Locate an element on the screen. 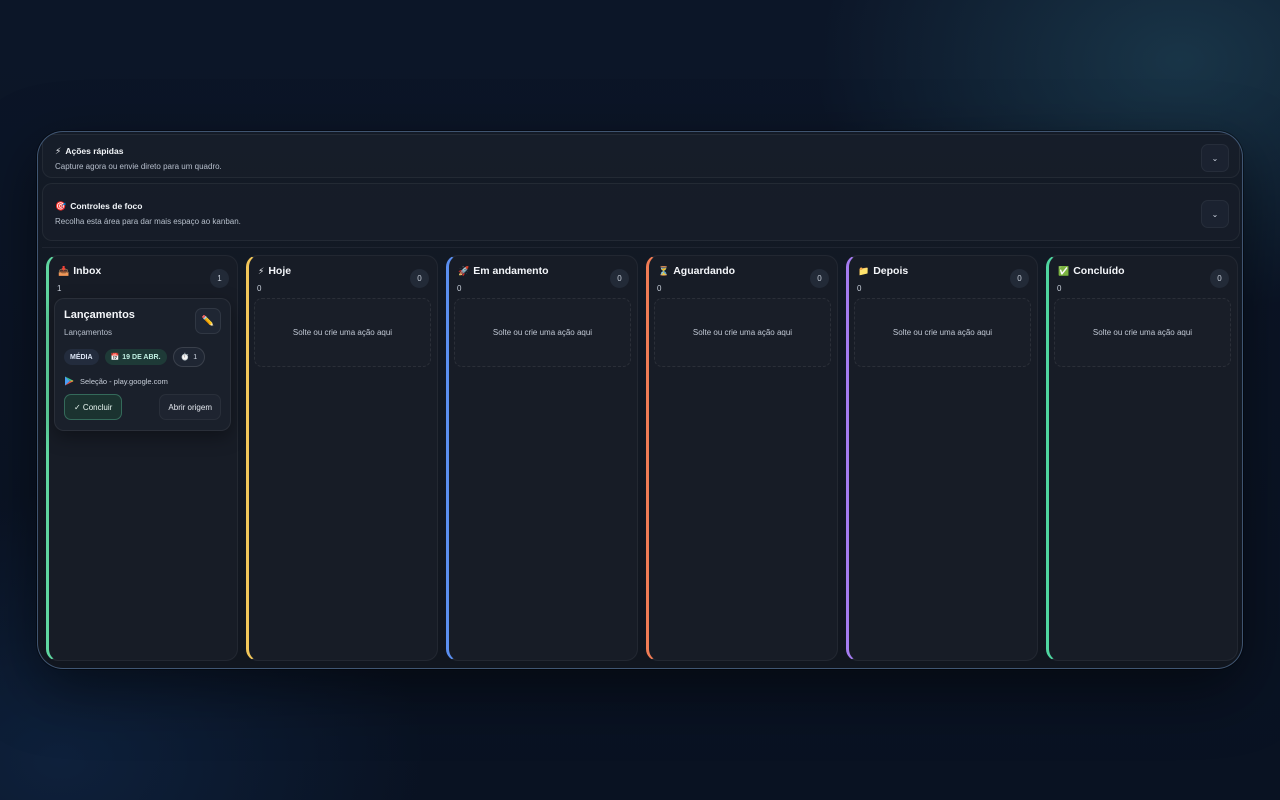  column-header: ✅ Concluído is located at coordinates (1091, 271).